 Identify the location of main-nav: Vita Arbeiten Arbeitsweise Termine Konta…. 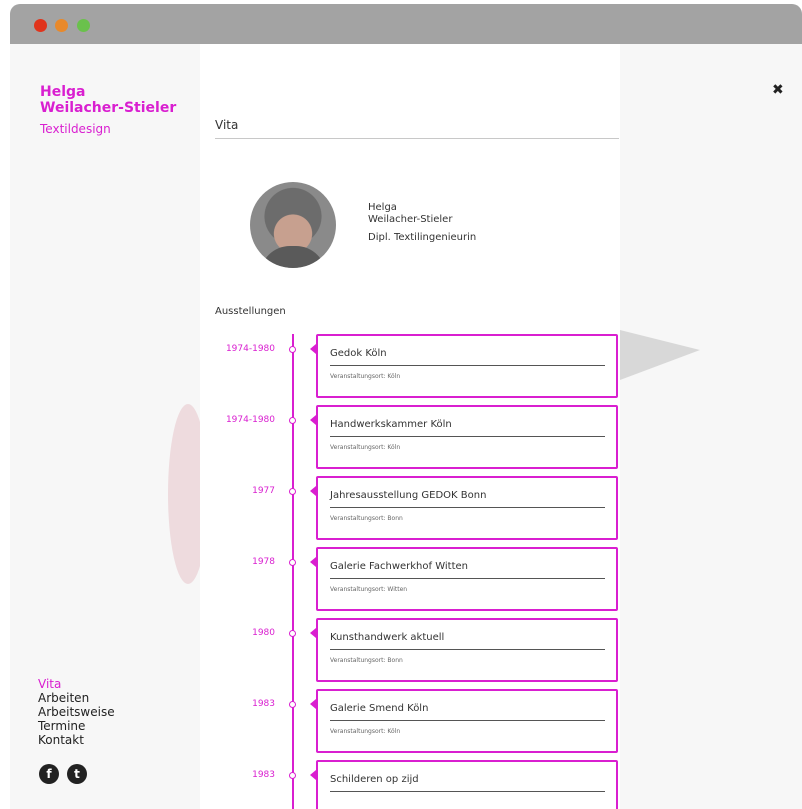
(76, 712).